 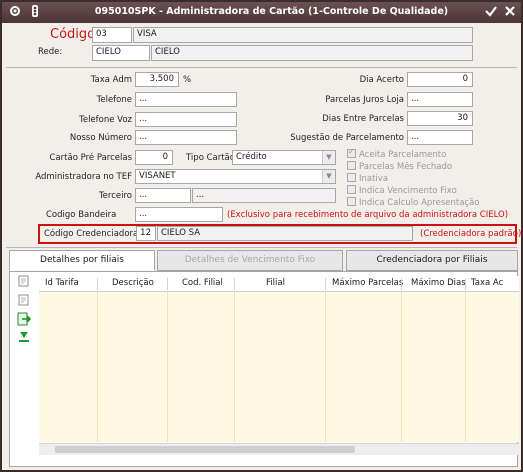 I want to click on export-icon, so click(x=24, y=319).